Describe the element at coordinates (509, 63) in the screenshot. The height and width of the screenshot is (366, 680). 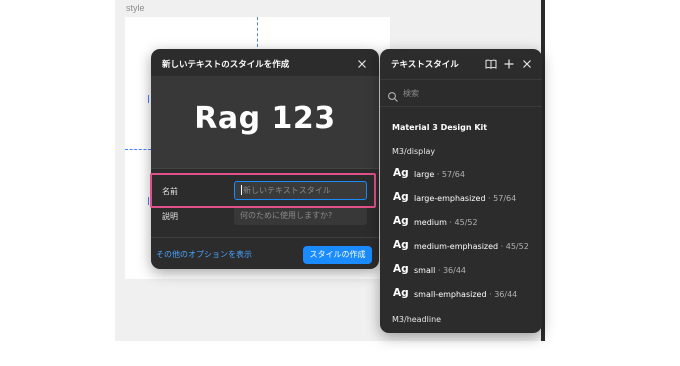
I see `plus-icon` at that location.